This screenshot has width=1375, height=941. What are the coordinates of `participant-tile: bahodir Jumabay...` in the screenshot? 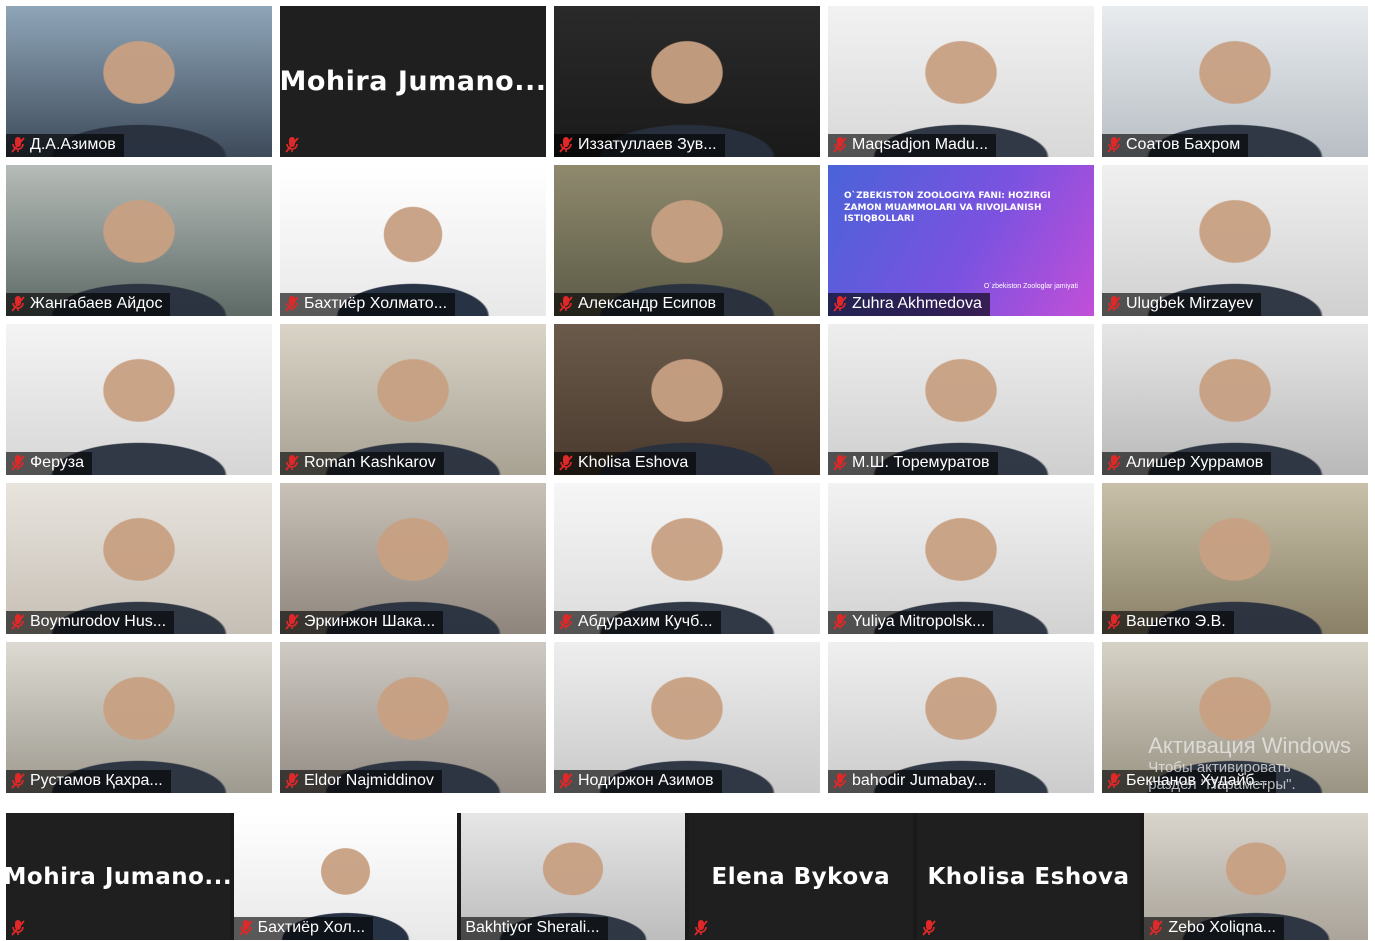 It's located at (961, 717).